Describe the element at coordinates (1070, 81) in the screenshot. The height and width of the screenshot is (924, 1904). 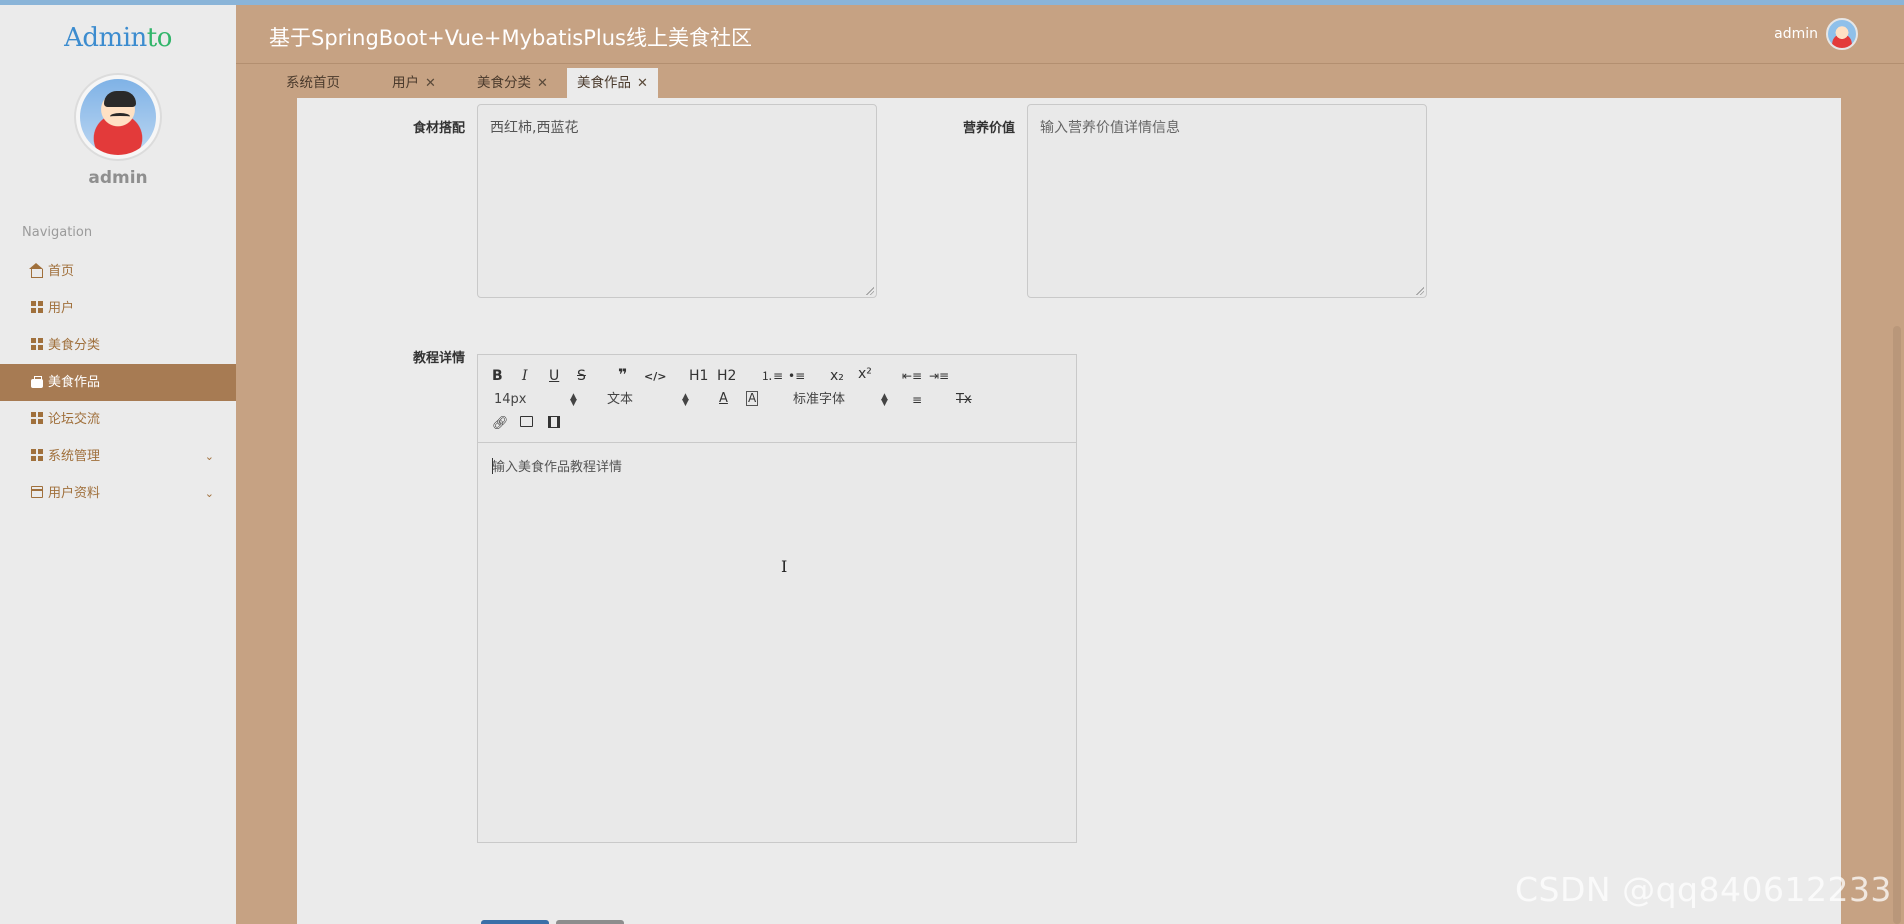
I see `tab-bar: 系统首页 用户 ✕ 美食分类 ✕ 美食作品 ✕` at that location.